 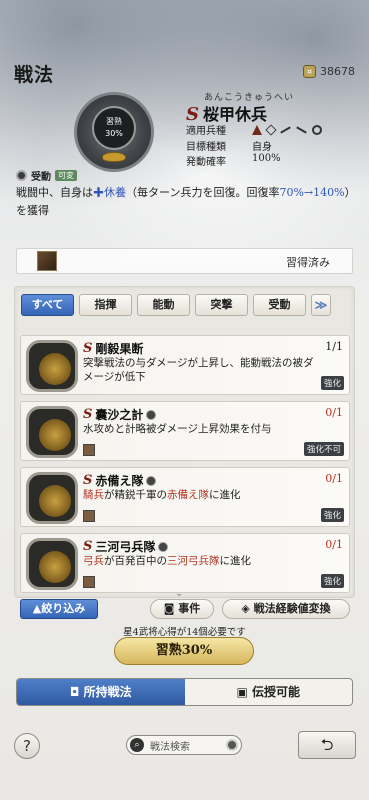 I want to click on search-placeholder: 戦法検索, so click(x=170, y=747).